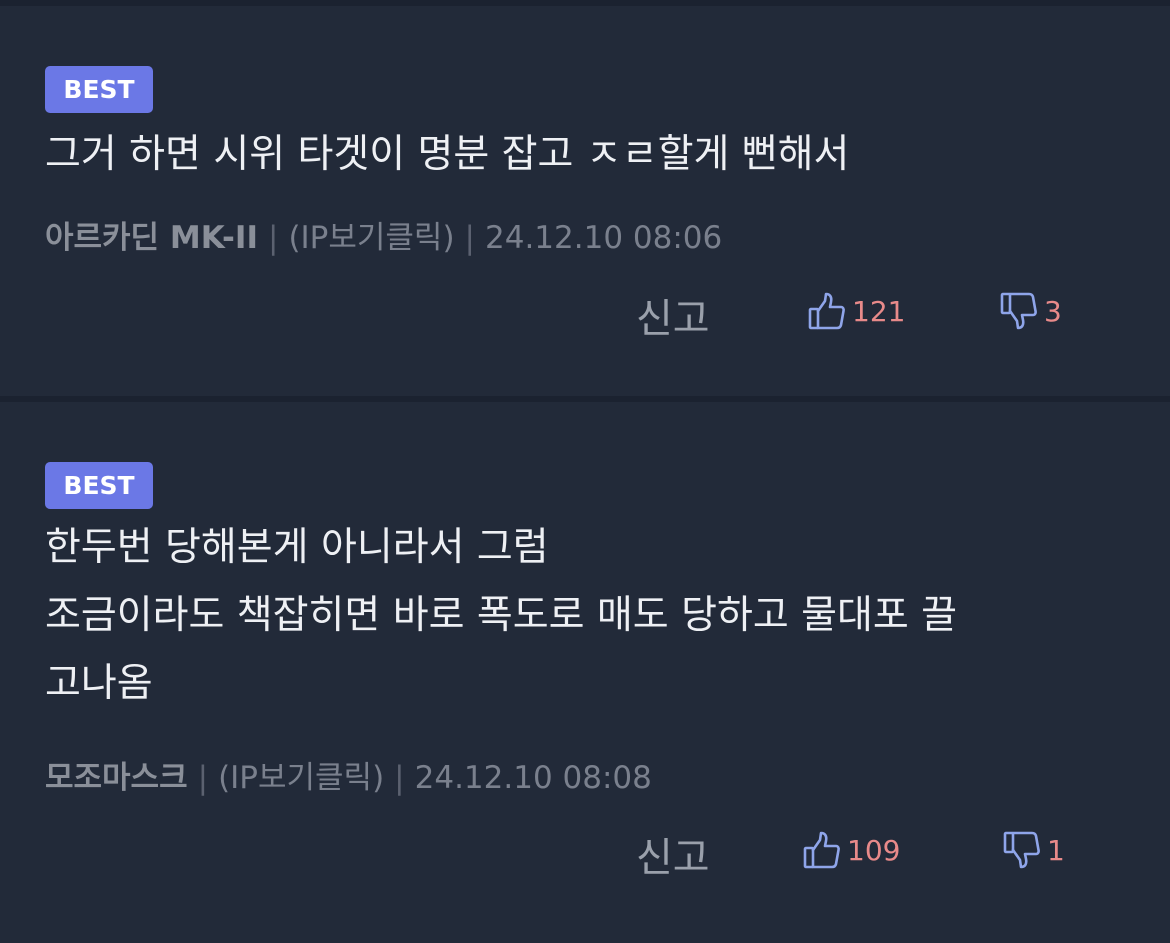 This screenshot has height=943, width=1170. I want to click on timestamp: 24.12.10 08:06, so click(604, 238).